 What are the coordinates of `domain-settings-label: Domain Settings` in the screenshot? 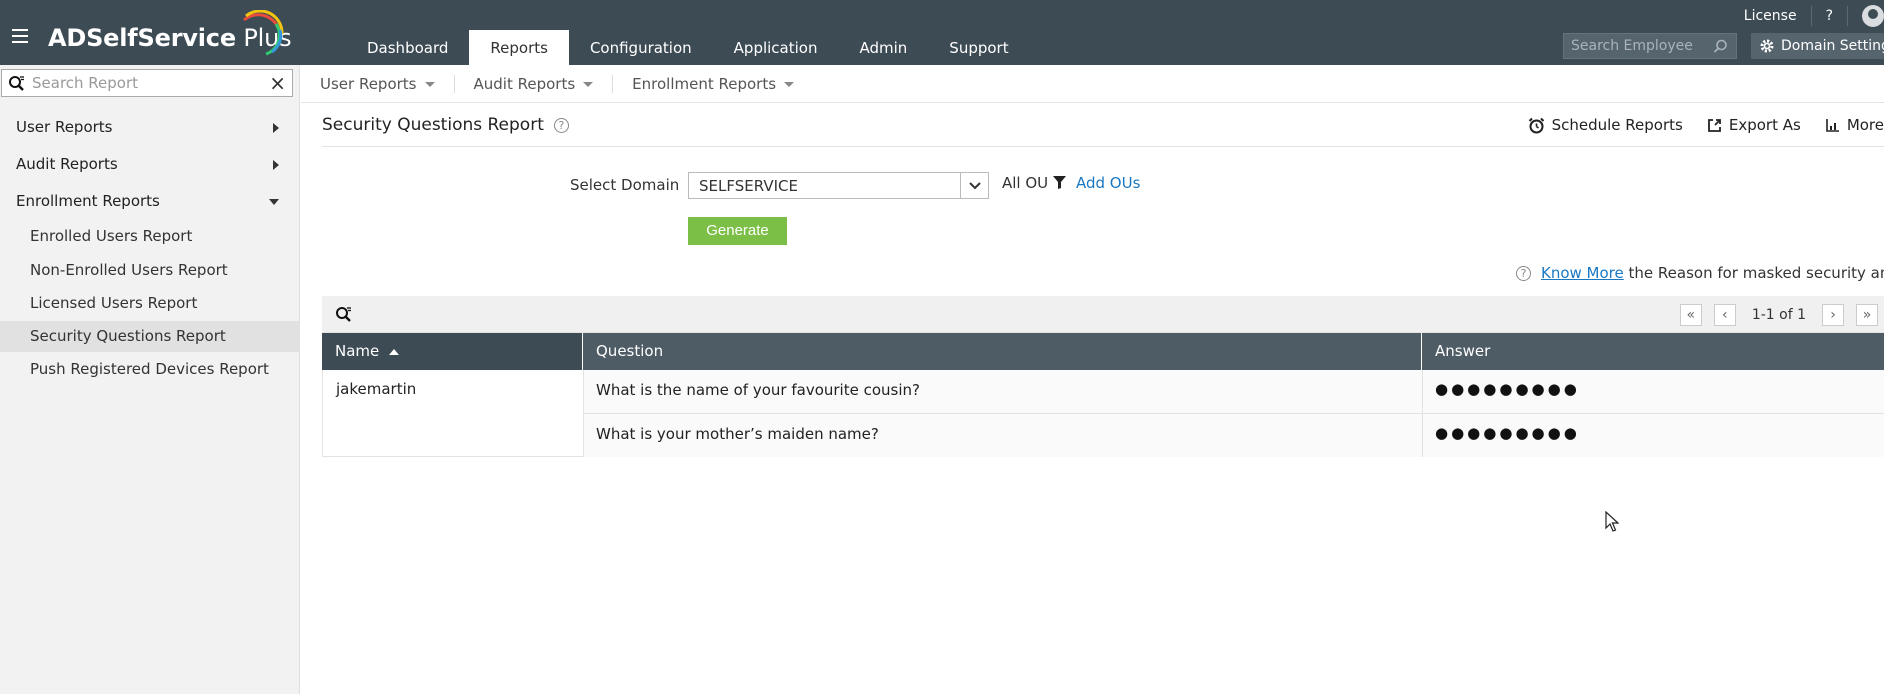 It's located at (1832, 46).